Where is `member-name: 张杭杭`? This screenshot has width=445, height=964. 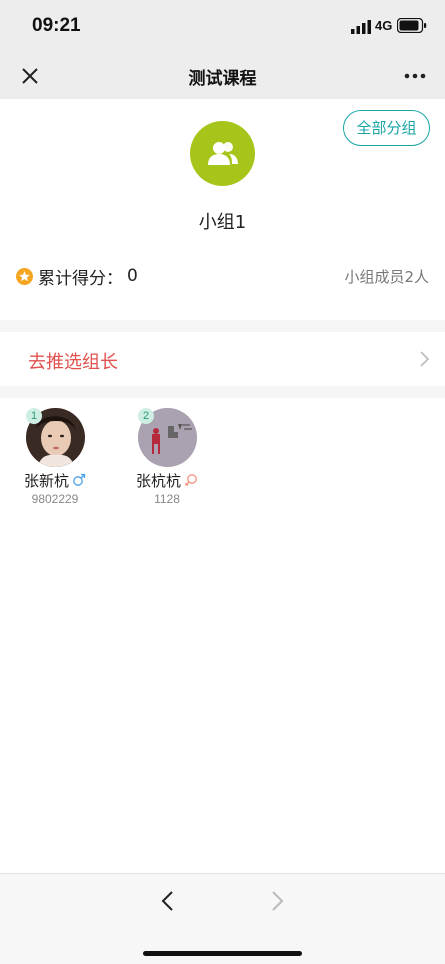
member-name: 张杭杭 is located at coordinates (158, 480).